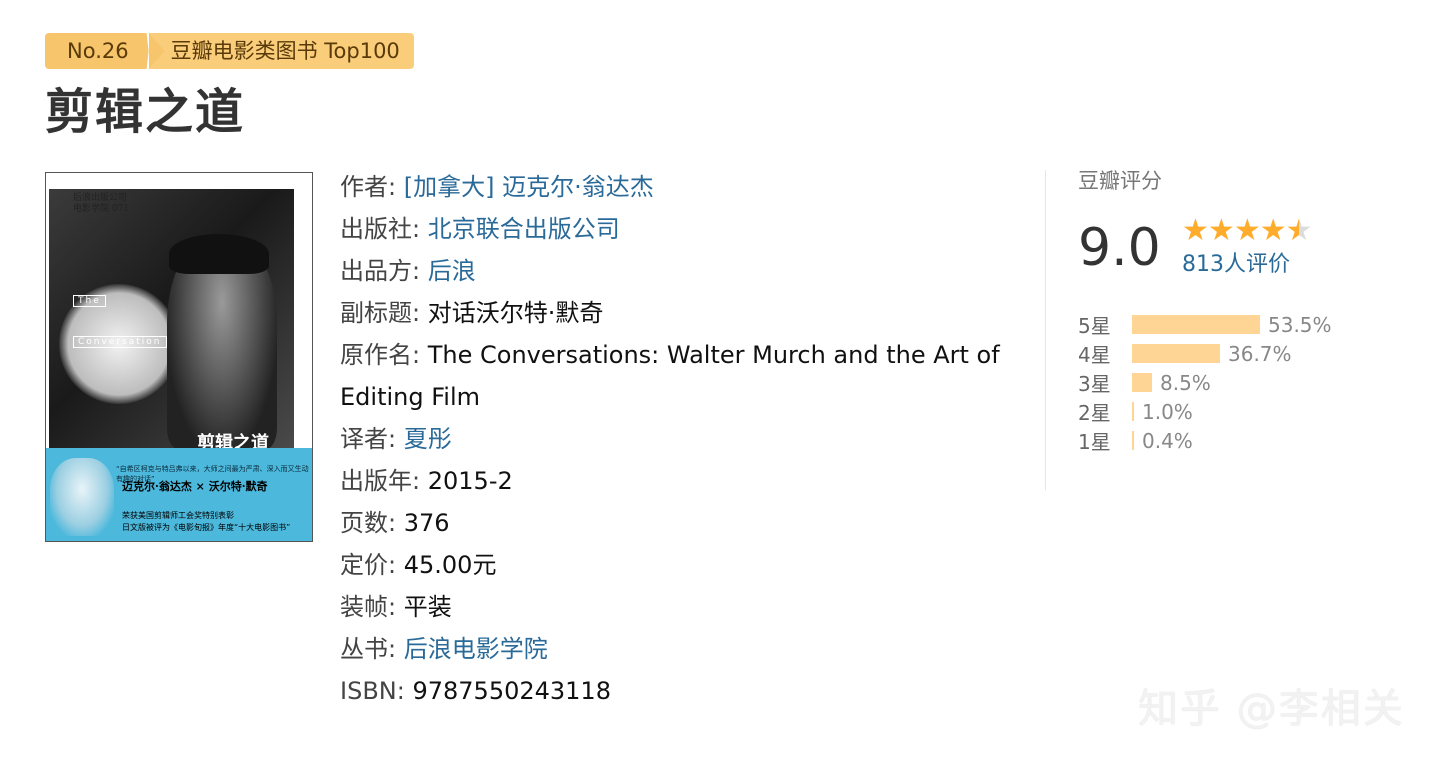 This screenshot has width=1446, height=762. Describe the element at coordinates (206, 527) in the screenshot. I see `cover-award-2: 日文版被评为《电影旬报》年度“十大电影图书”` at that location.